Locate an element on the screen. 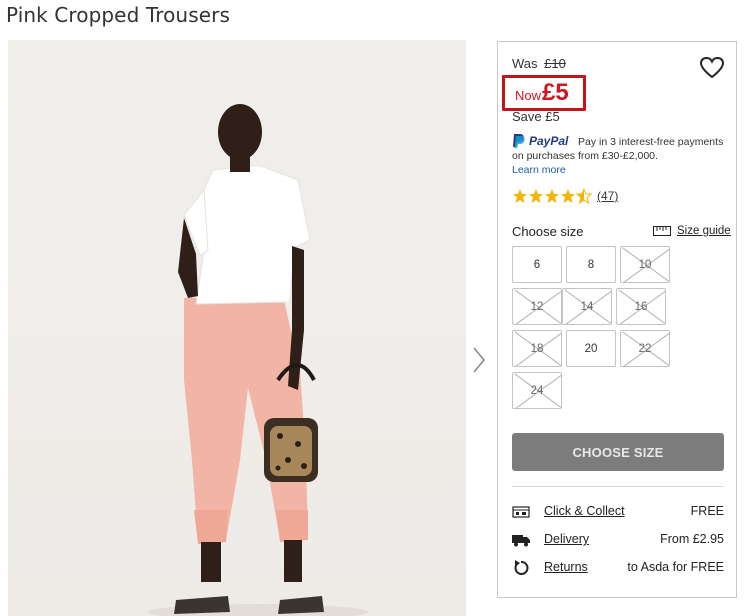 The width and height of the screenshot is (752, 616). rating-stars is located at coordinates (552, 196).